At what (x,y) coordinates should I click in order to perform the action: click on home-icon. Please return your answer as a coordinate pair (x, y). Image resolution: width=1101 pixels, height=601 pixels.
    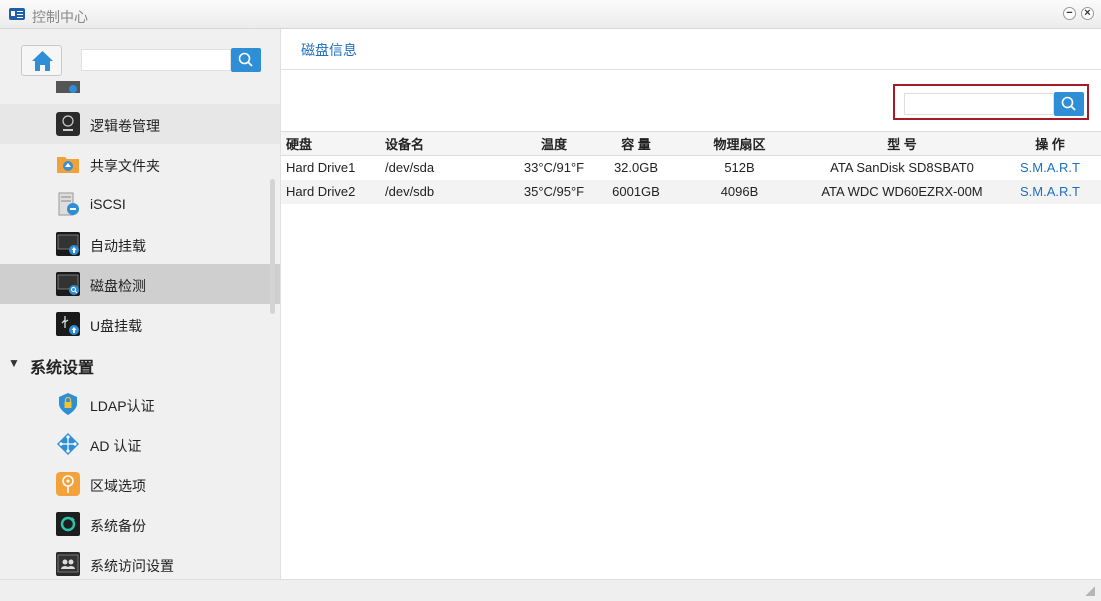
    Looking at the image, I should click on (42, 61).